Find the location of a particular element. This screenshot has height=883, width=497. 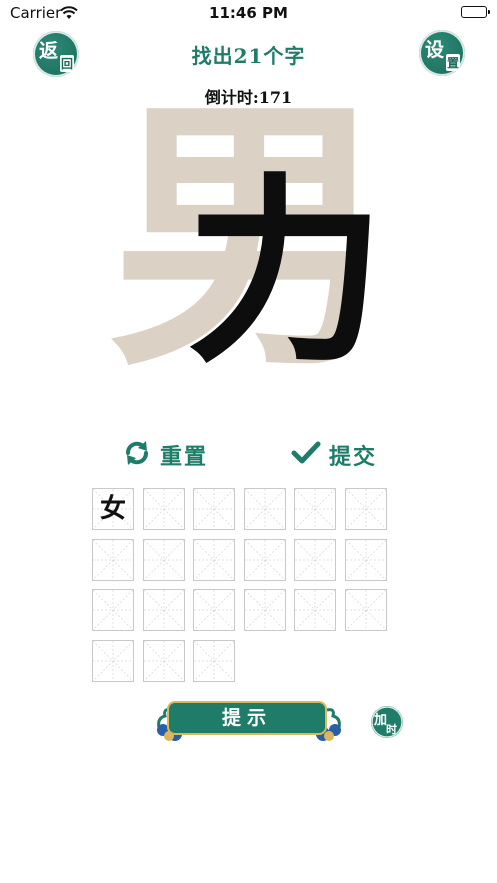

settings-button-sub-char: 置 is located at coordinates (452, 62).